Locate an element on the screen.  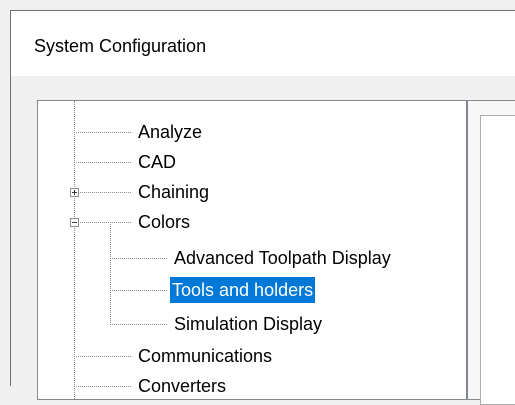
collapse-minus-icon is located at coordinates (74, 222).